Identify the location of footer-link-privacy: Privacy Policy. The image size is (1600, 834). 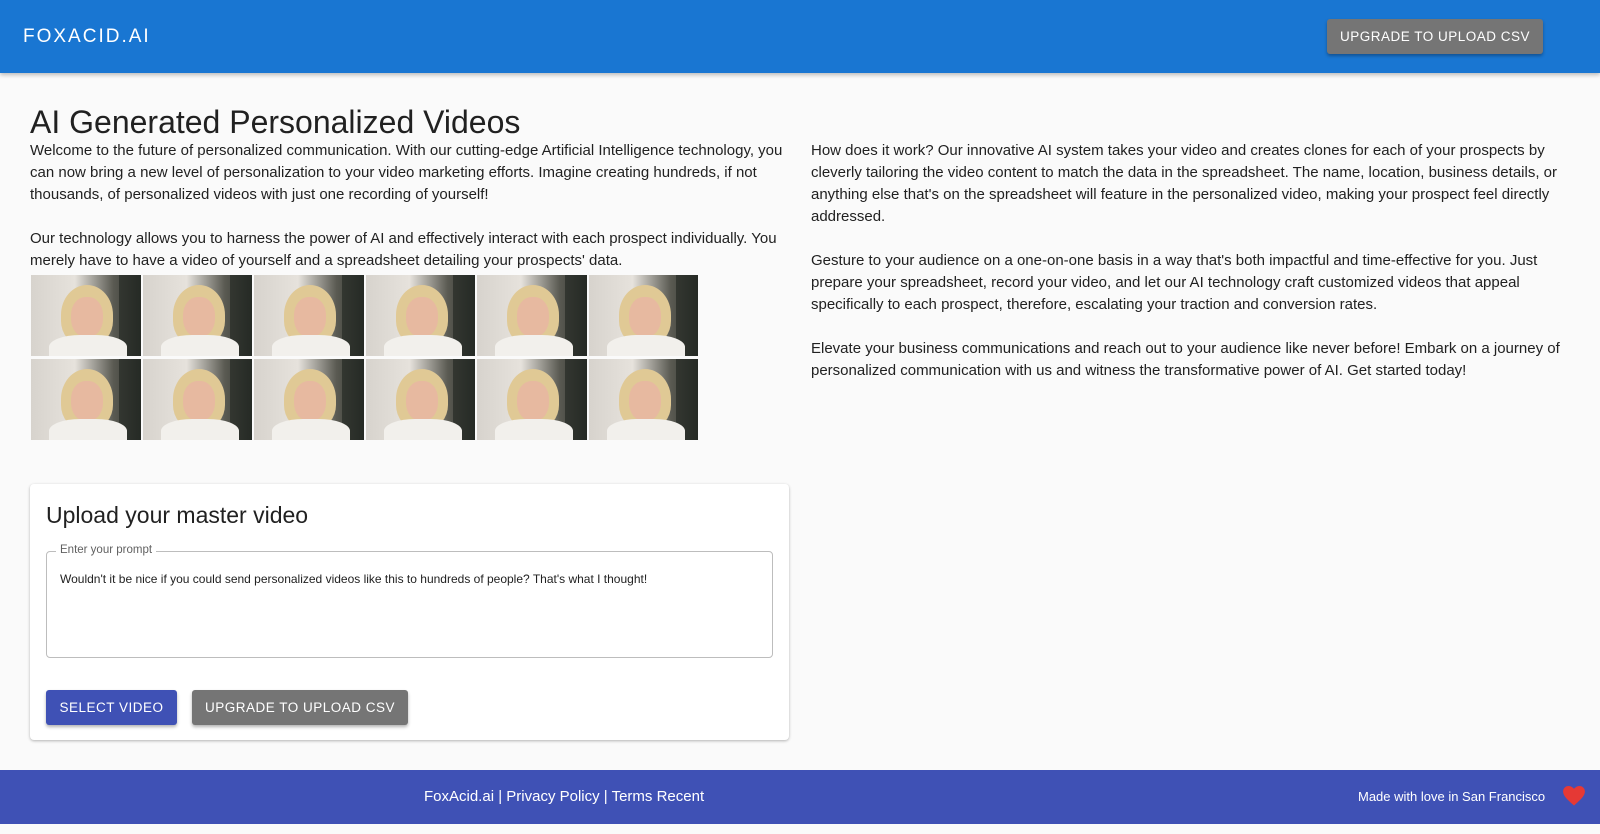
(552, 796).